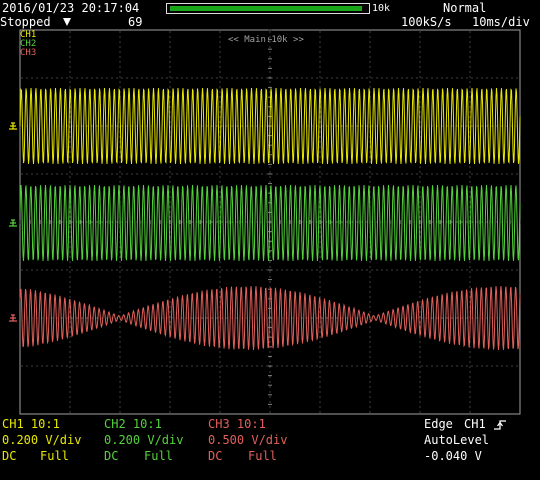 This screenshot has width=540, height=480. Describe the element at coordinates (500, 425) in the screenshot. I see `rising-edge-icon` at that location.